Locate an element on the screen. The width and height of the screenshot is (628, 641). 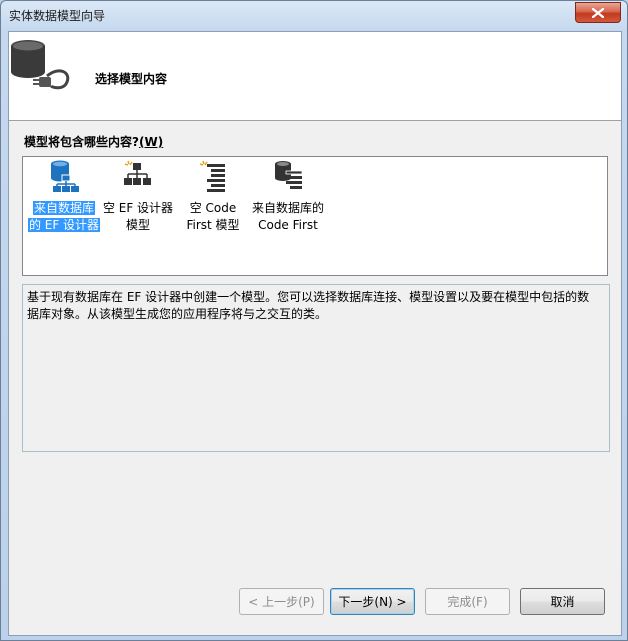
close-icon is located at coordinates (598, 12).